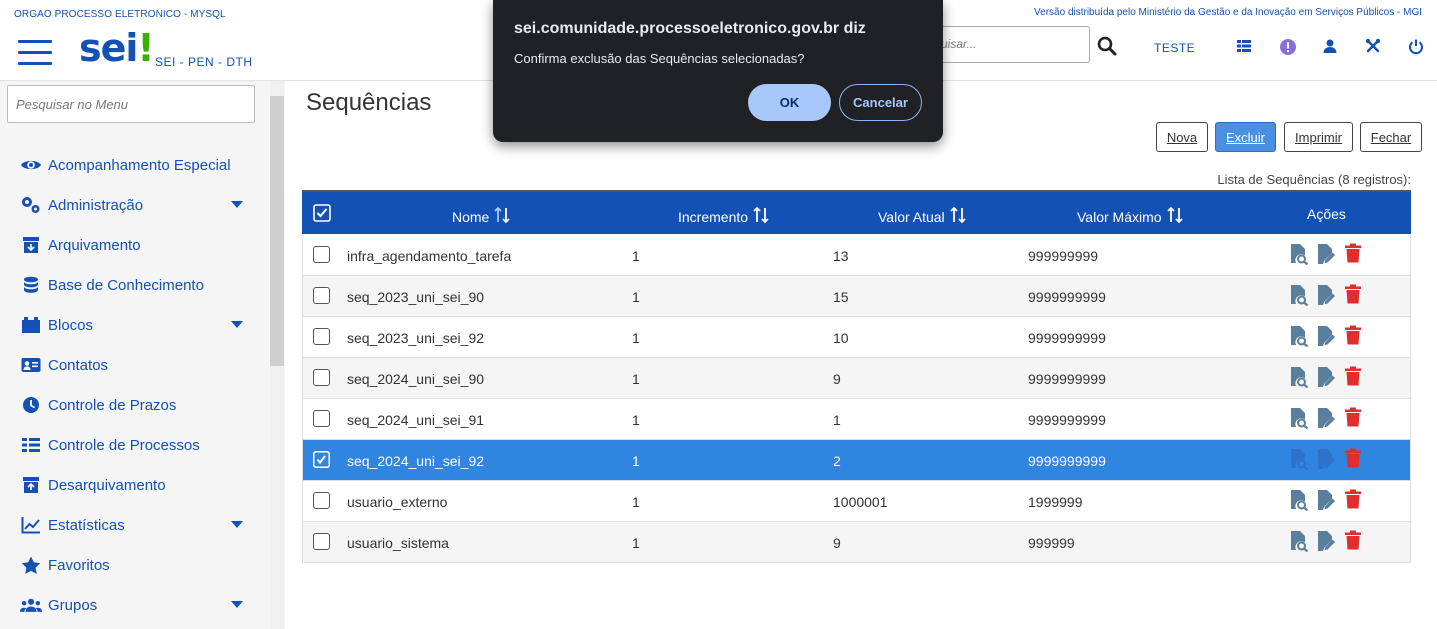 The image size is (1437, 629). Describe the element at coordinates (856, 542) in the screenshot. I see `table-row: usuario_sistema 1 9 999999` at that location.